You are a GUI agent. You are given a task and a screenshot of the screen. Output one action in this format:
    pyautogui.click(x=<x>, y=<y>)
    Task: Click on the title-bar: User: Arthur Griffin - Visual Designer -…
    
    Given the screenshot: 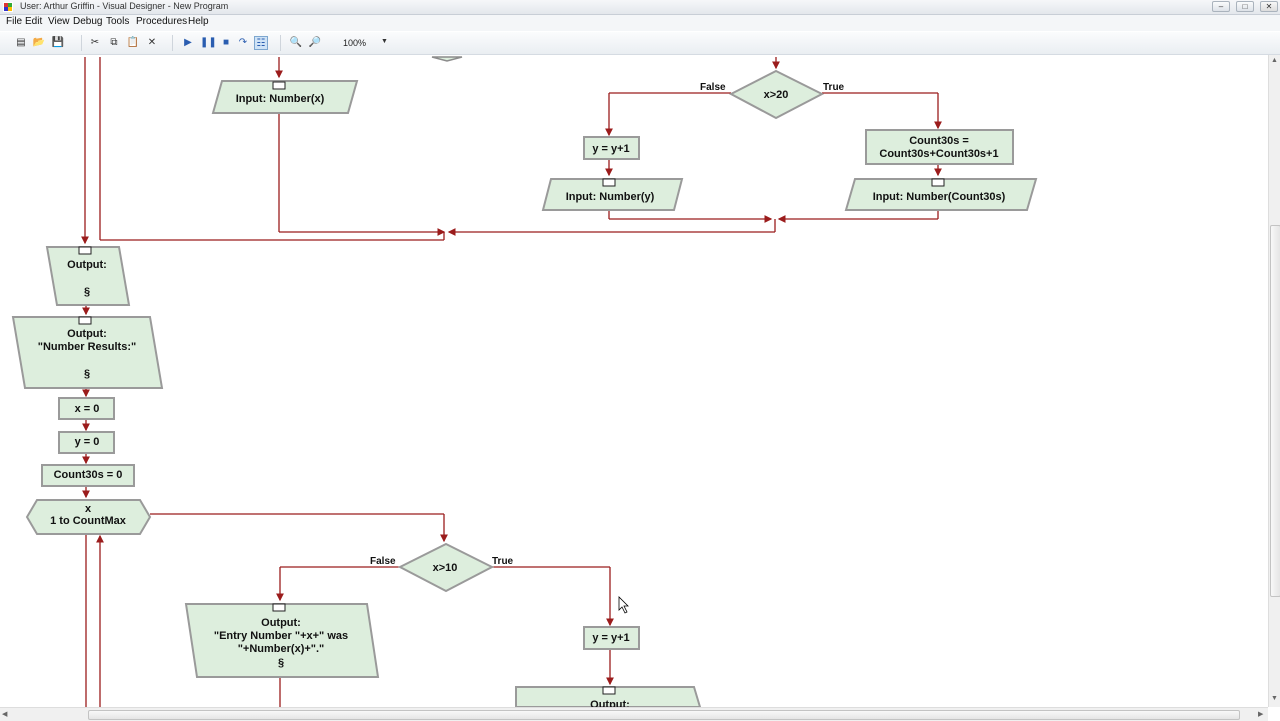 What is the action you would take?
    pyautogui.click(x=640, y=7)
    